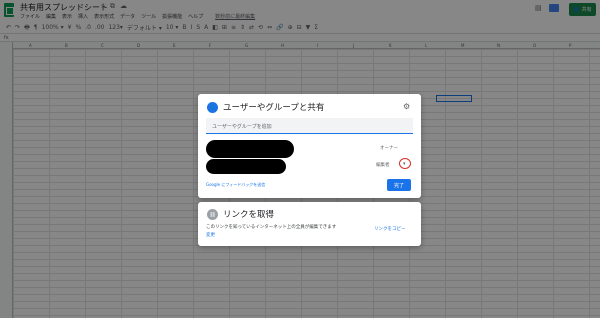 The height and width of the screenshot is (318, 600). I want to click on add-people-input: ユーザーやグループを追加, so click(309, 126).